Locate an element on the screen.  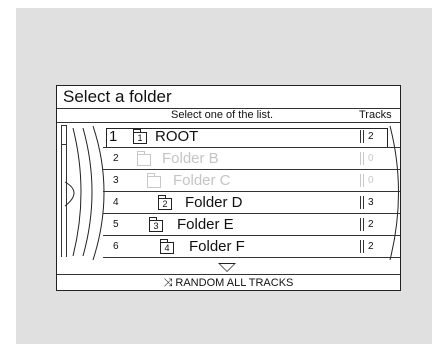
folder-name: Folder E is located at coordinates (205, 224).